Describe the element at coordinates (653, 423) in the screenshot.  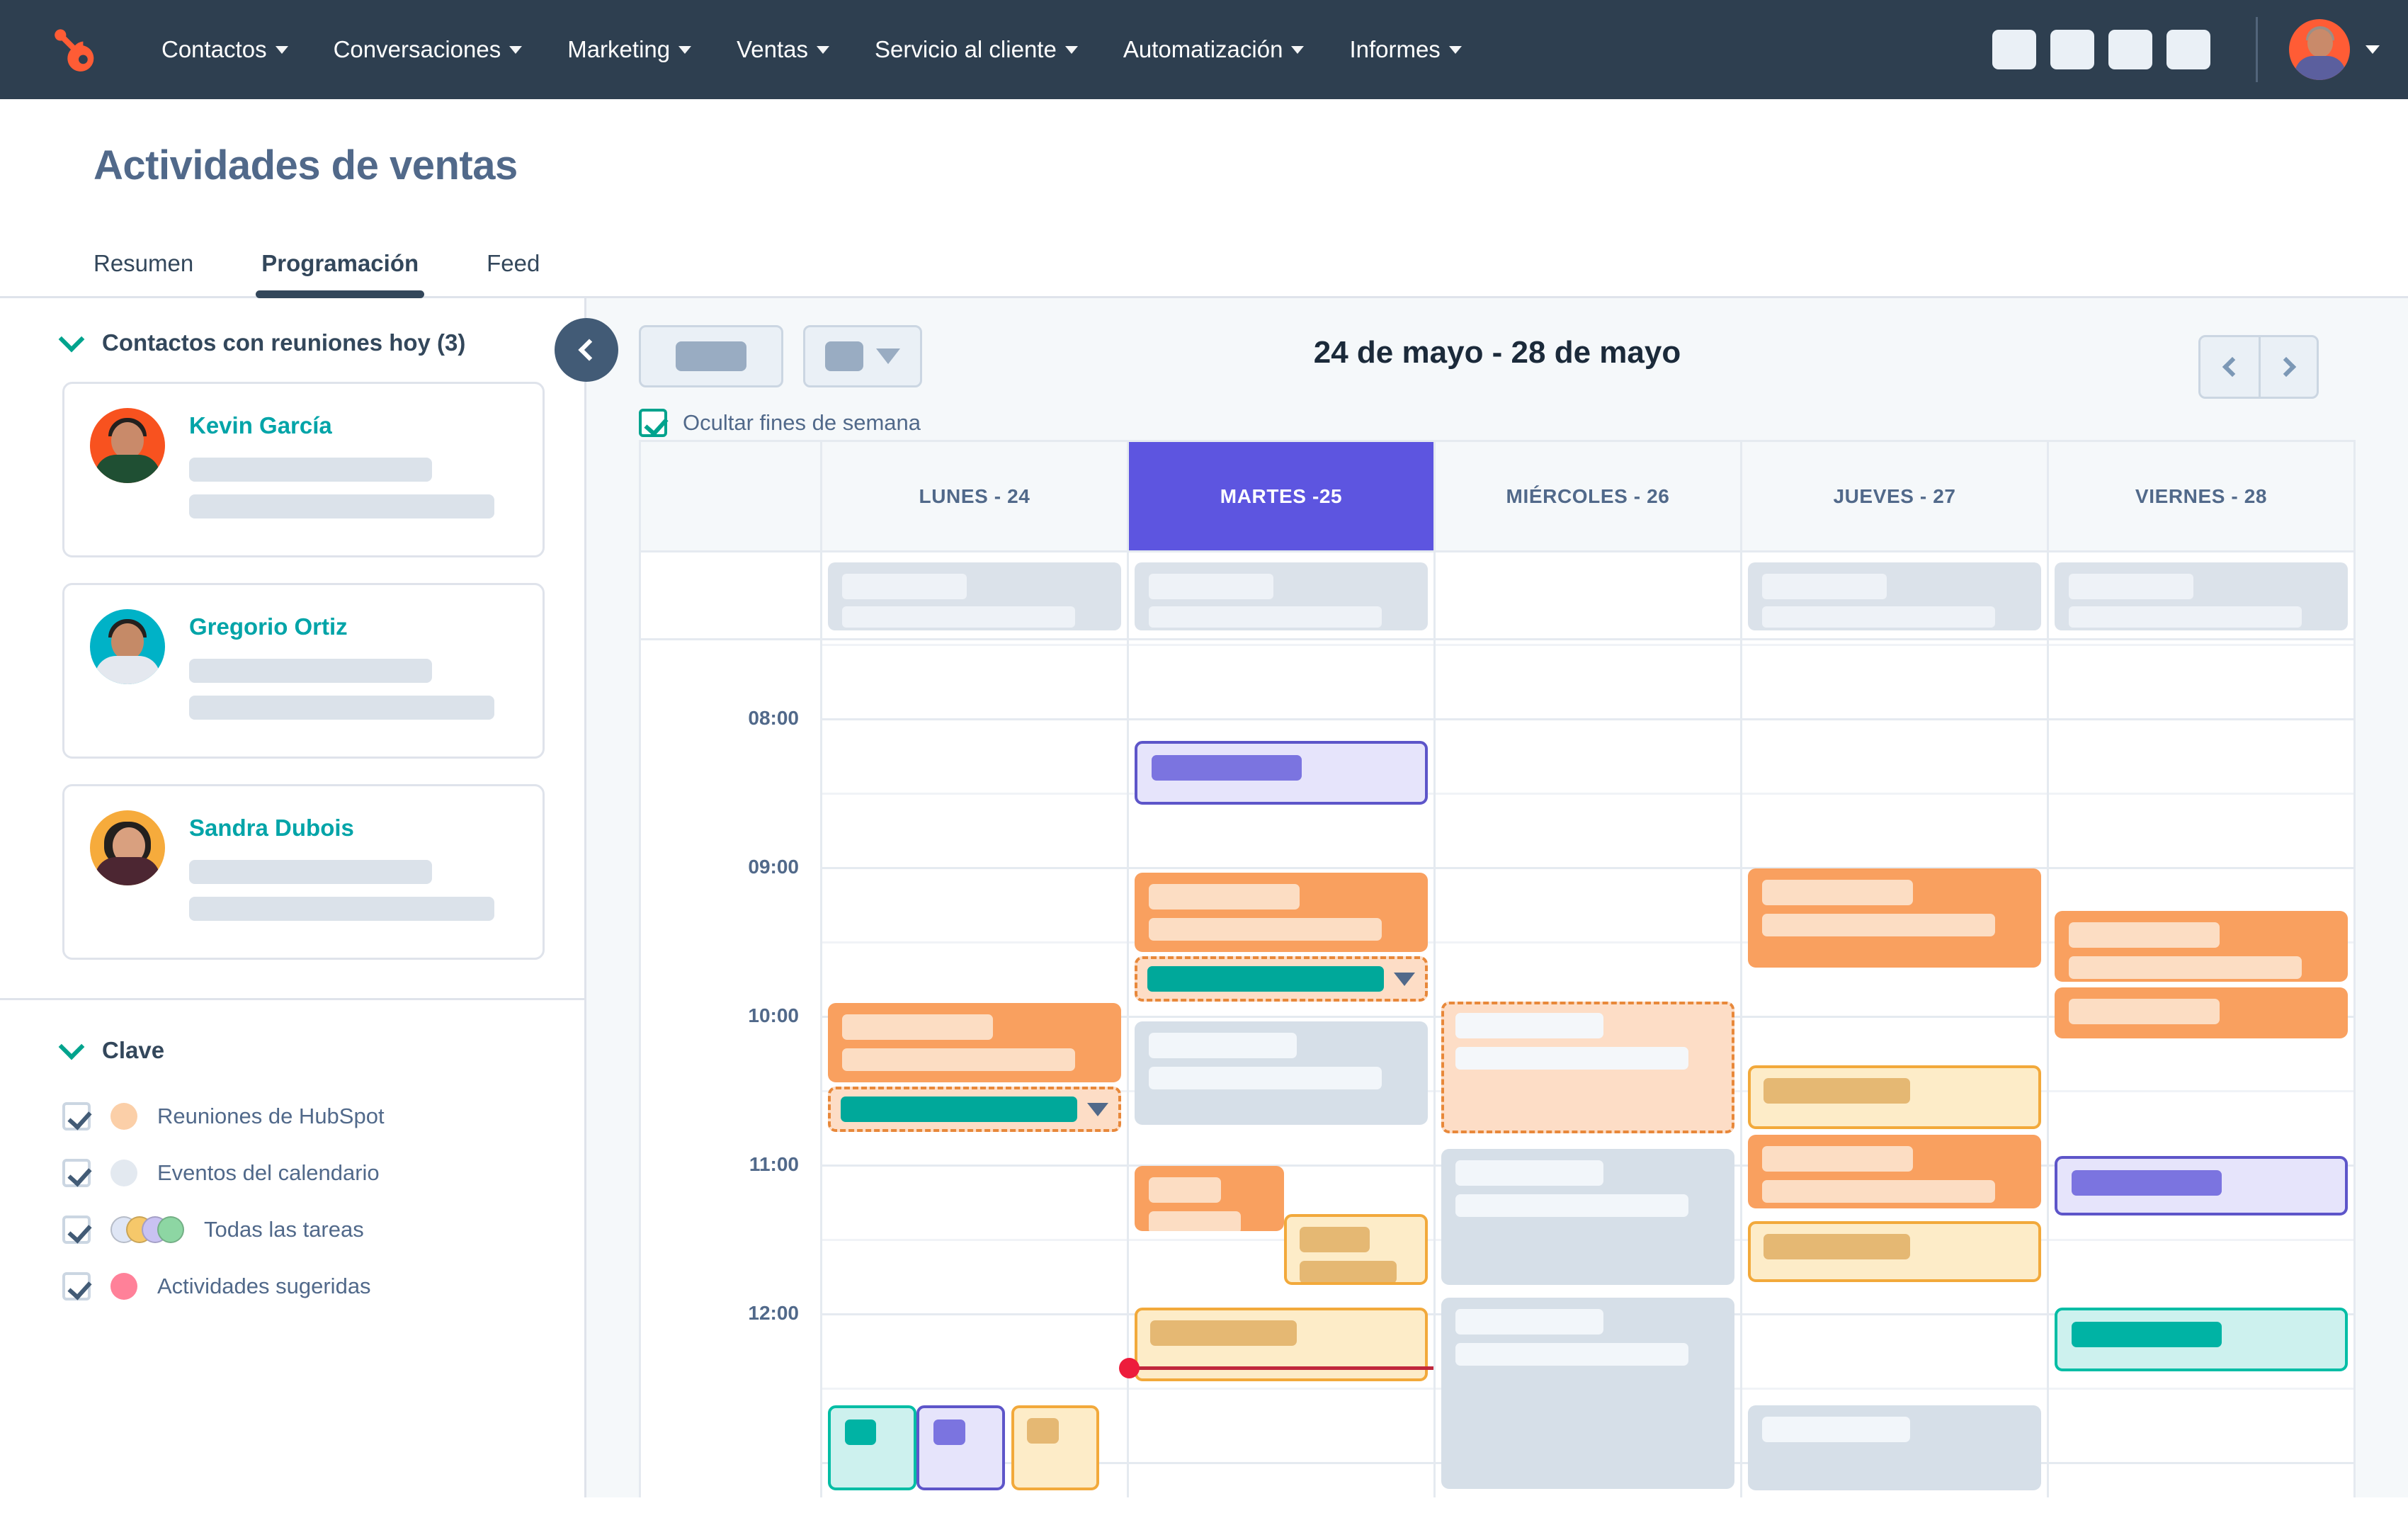
I see `hide-weekends-checkbox` at that location.